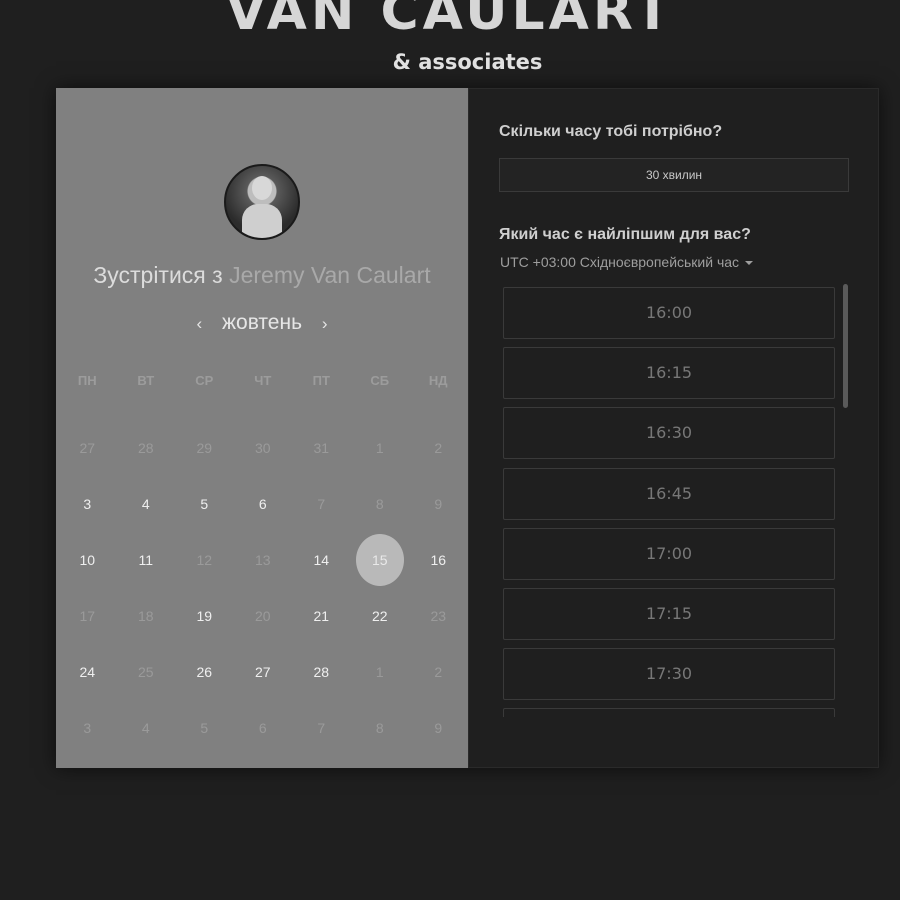  Describe the element at coordinates (611, 131) in the screenshot. I see `duration-question: Скільки часу тобі потрібно?` at that location.